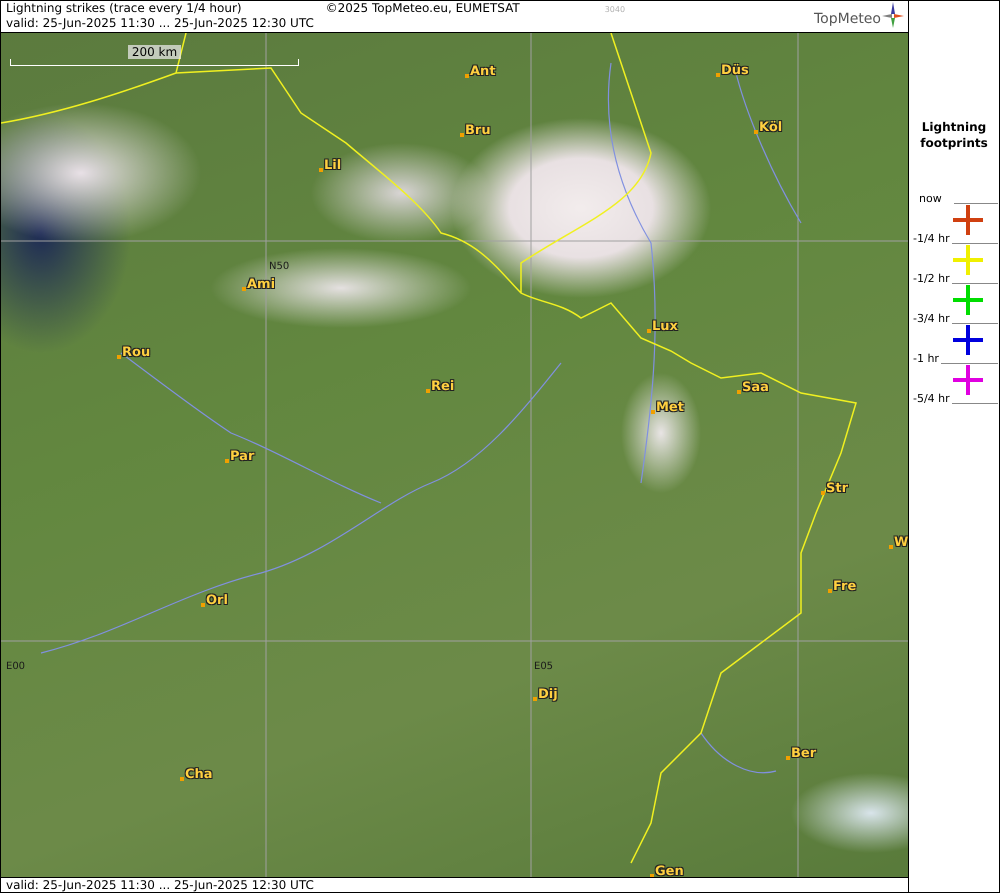 The image size is (1000, 893). Describe the element at coordinates (136, 352) in the screenshot. I see `city-label: Rou` at that location.